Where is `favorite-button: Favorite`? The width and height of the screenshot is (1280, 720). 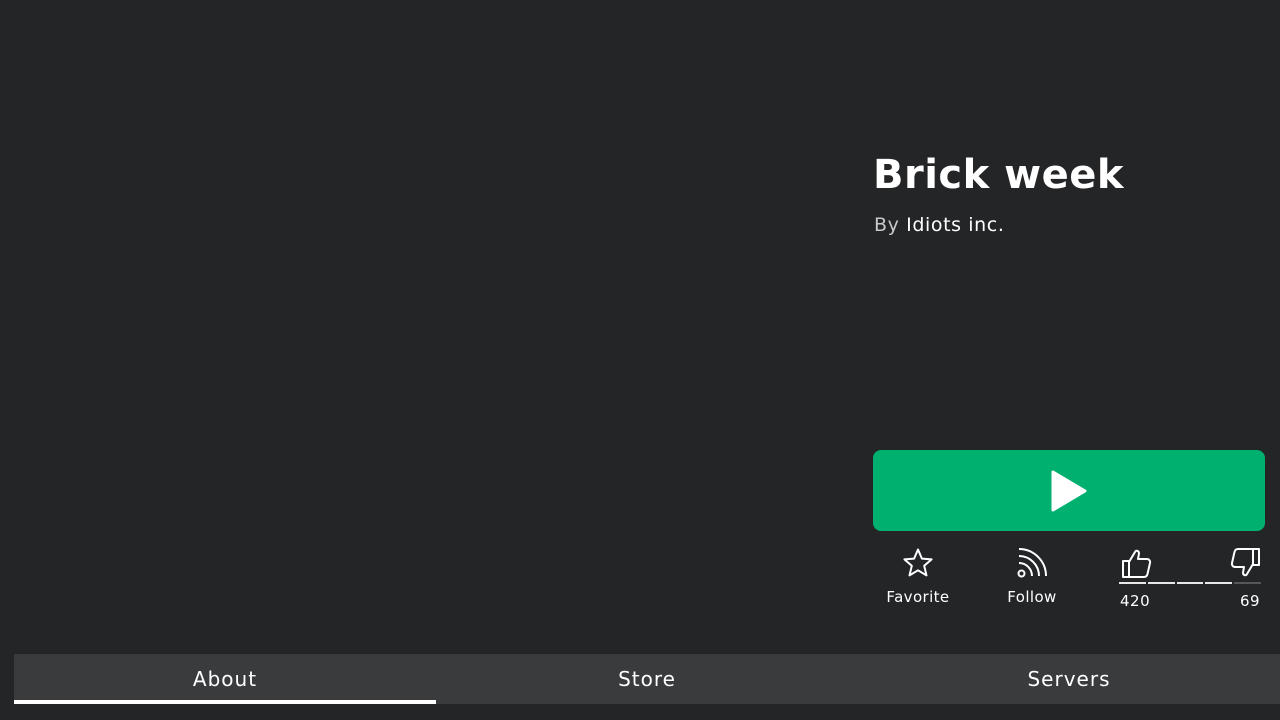
favorite-button: Favorite is located at coordinates (918, 576).